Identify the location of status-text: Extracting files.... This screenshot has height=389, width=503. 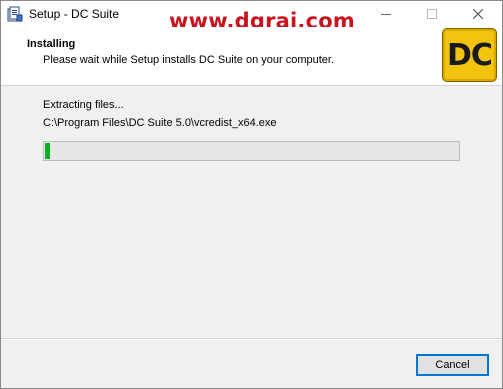
(83, 105).